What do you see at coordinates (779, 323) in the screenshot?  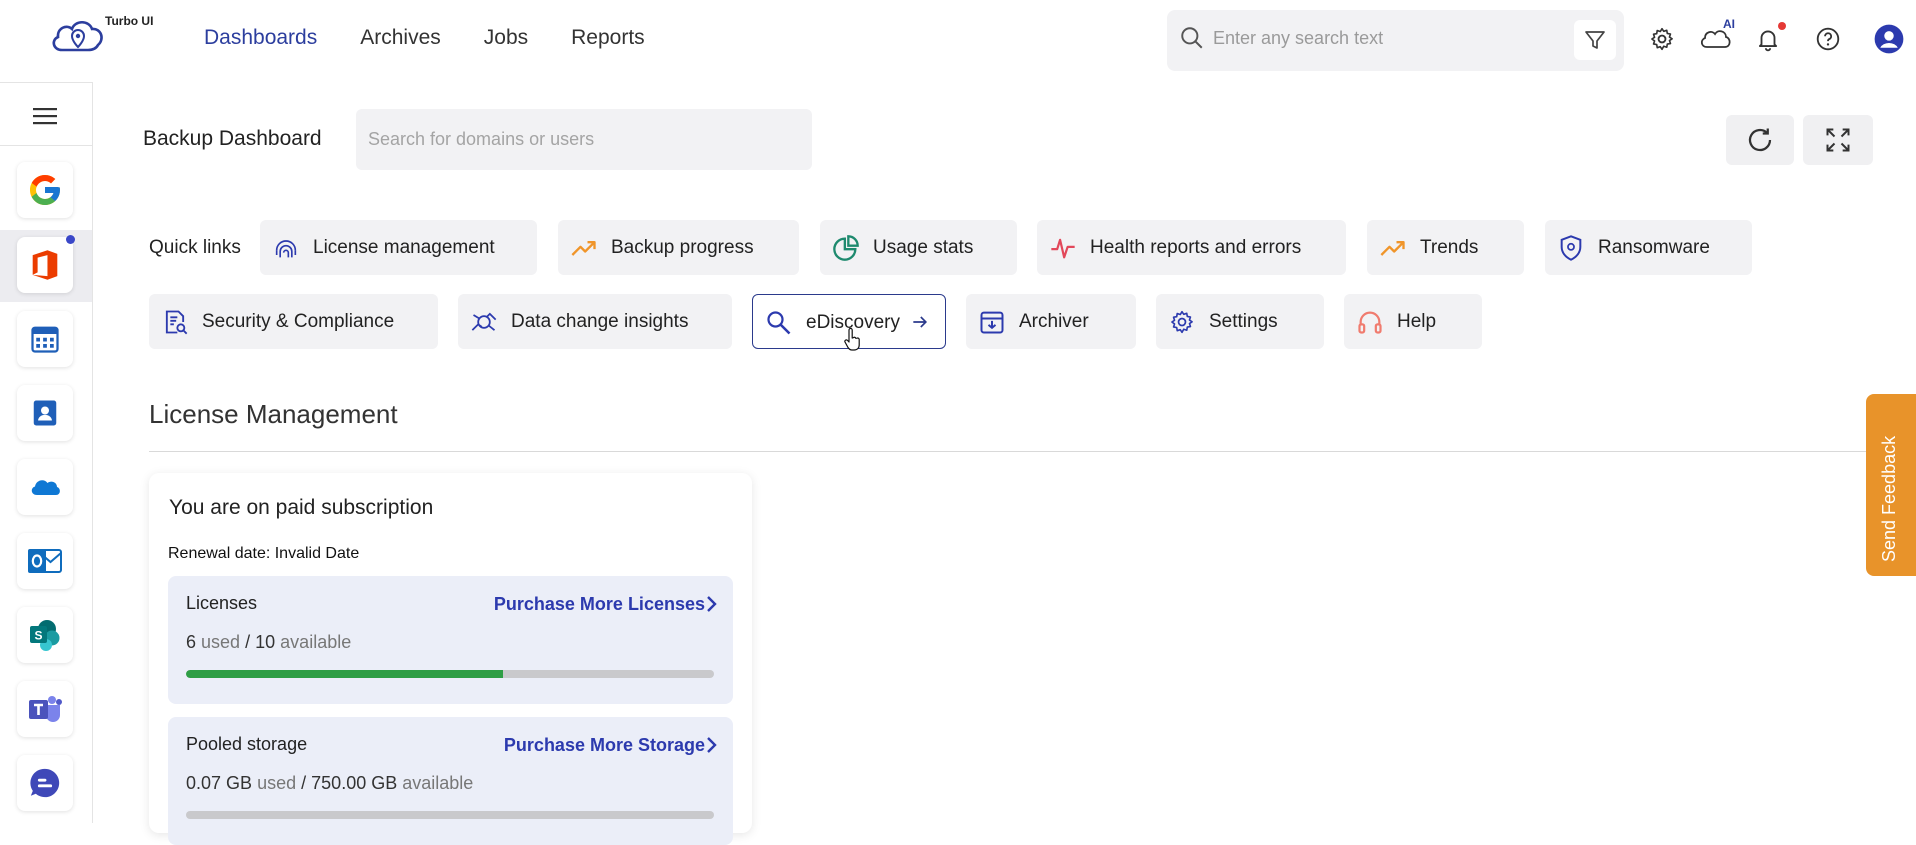 I see `magnifier-icon` at bounding box center [779, 323].